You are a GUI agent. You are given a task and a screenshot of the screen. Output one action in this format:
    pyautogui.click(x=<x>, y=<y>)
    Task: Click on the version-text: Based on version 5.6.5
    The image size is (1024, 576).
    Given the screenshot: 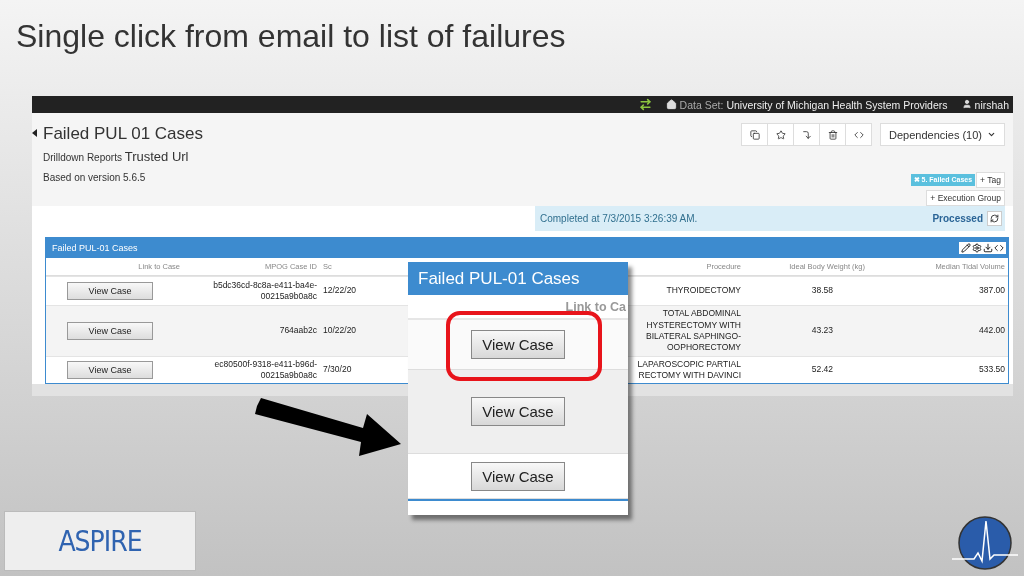 What is the action you would take?
    pyautogui.click(x=95, y=177)
    